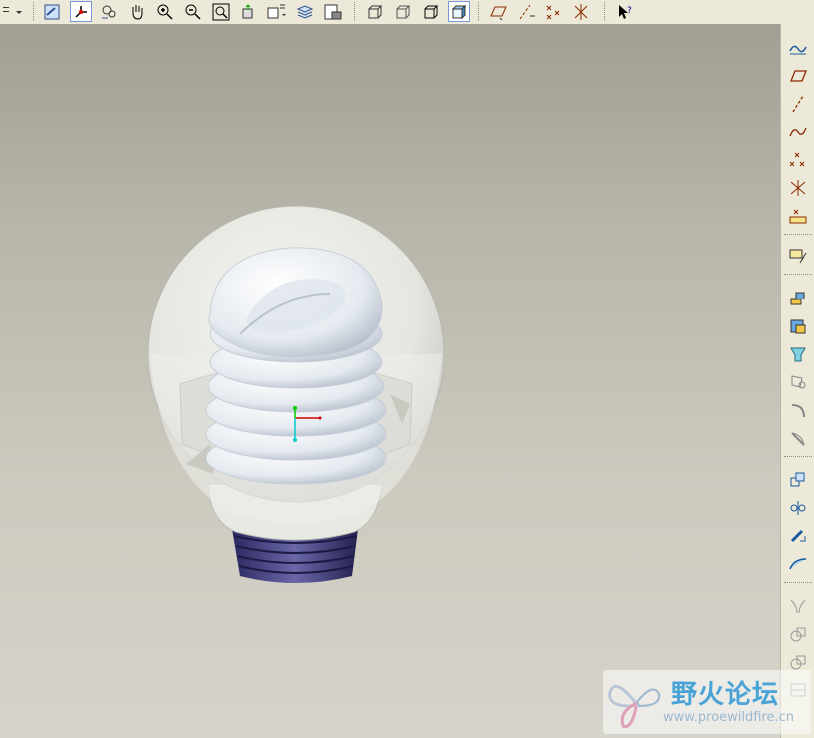 This screenshot has height=738, width=814. Describe the element at coordinates (296, 366) in the screenshot. I see `spiral-tube` at that location.